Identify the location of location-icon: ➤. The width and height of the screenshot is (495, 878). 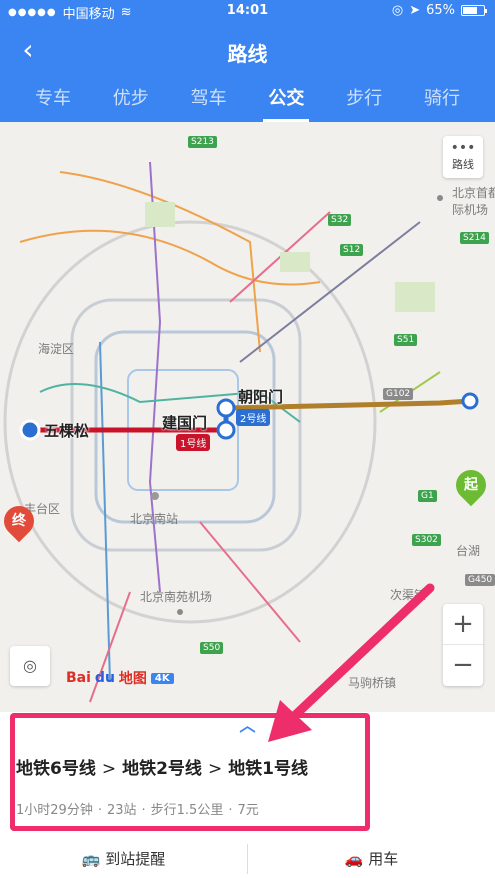
(415, 10).